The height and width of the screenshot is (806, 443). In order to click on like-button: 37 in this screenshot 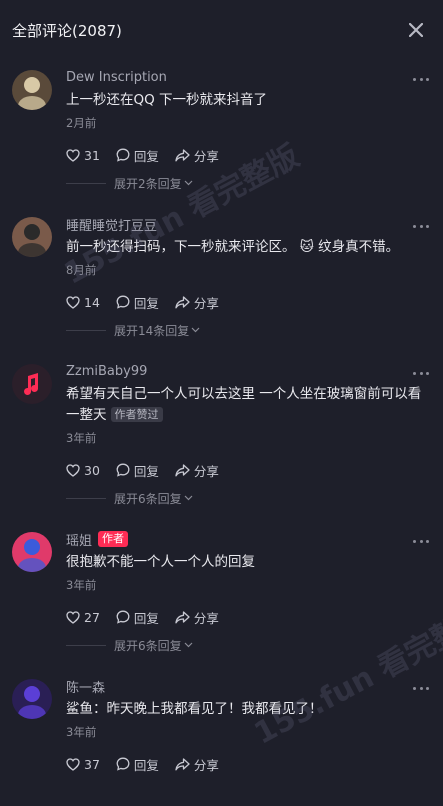, I will do `click(83, 764)`.